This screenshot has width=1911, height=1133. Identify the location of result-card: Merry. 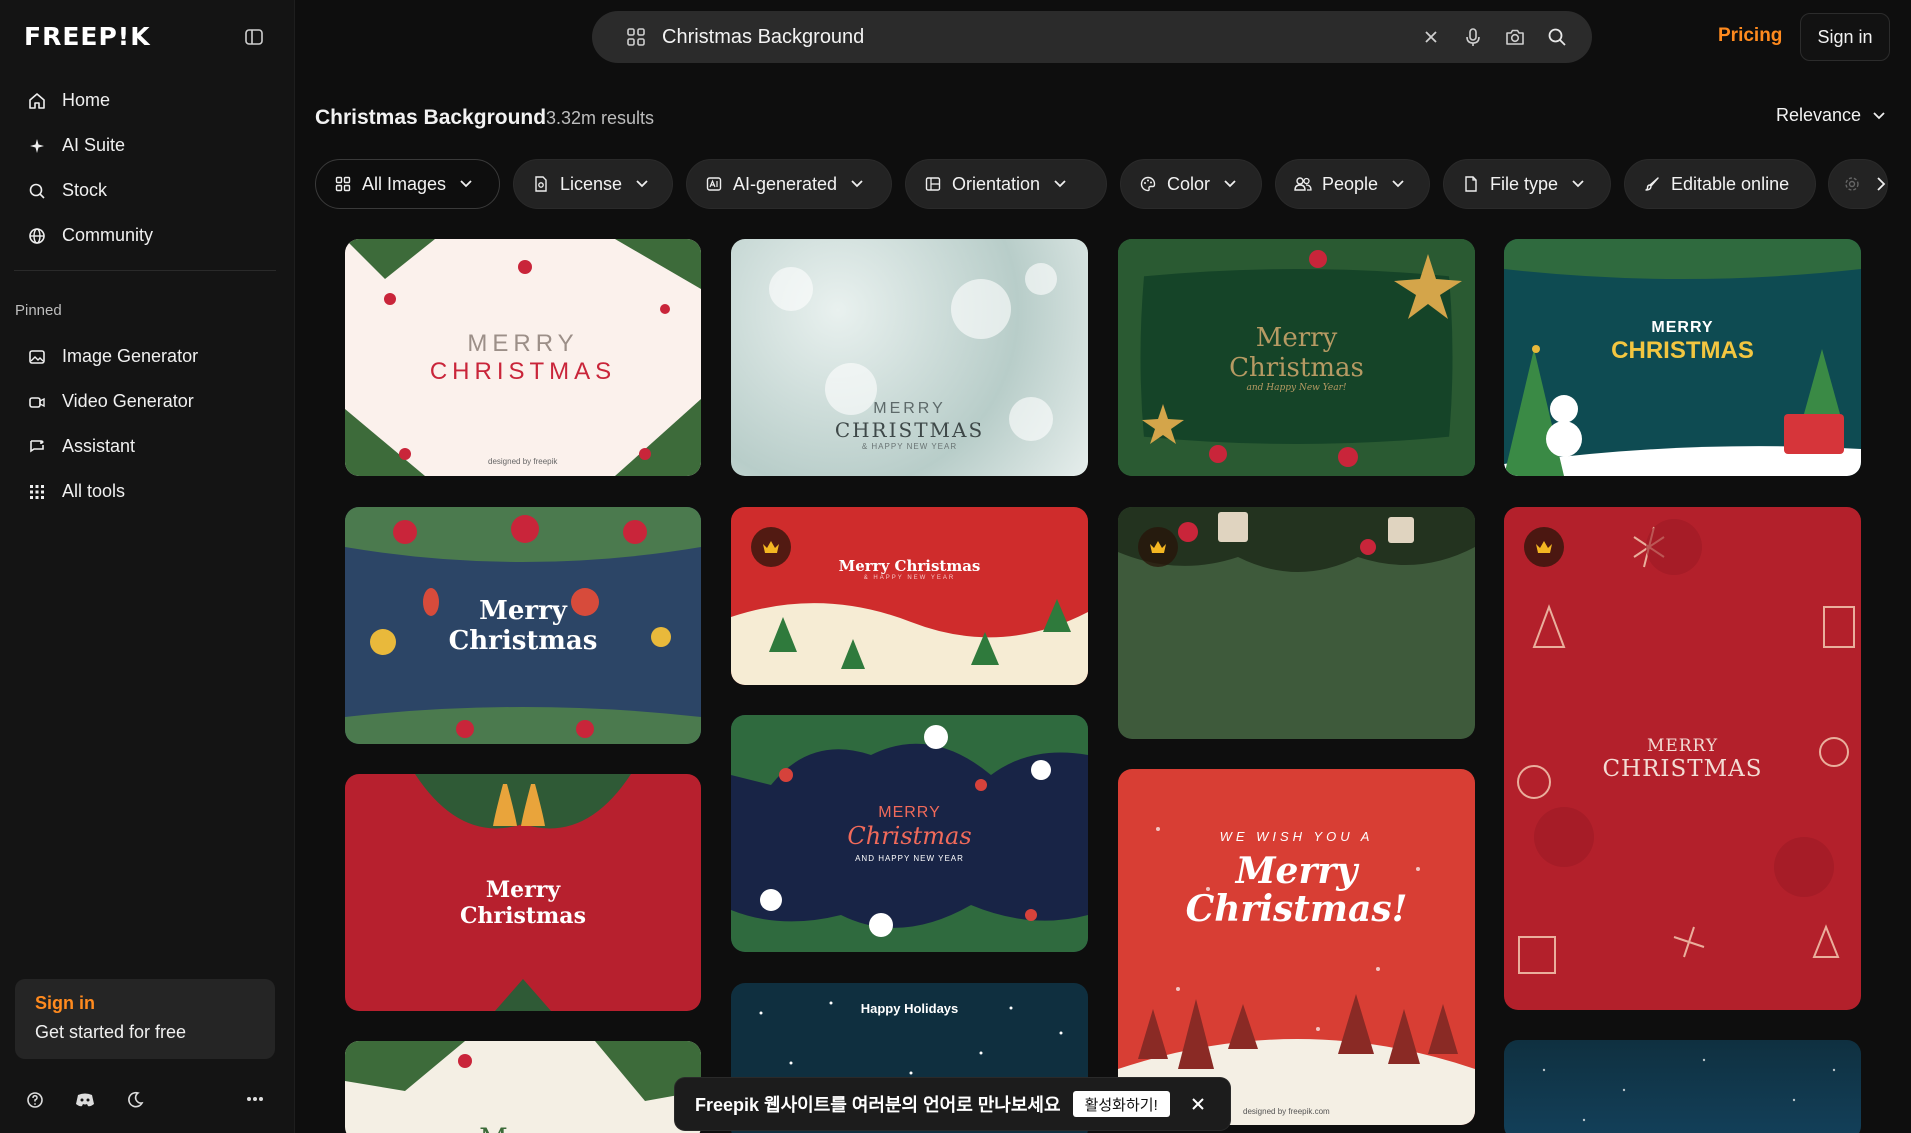
(523, 1087).